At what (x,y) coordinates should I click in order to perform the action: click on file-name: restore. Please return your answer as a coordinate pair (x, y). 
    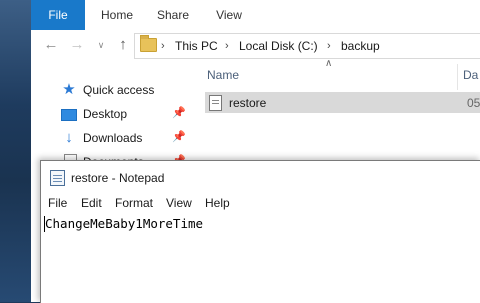
    Looking at the image, I should click on (248, 103).